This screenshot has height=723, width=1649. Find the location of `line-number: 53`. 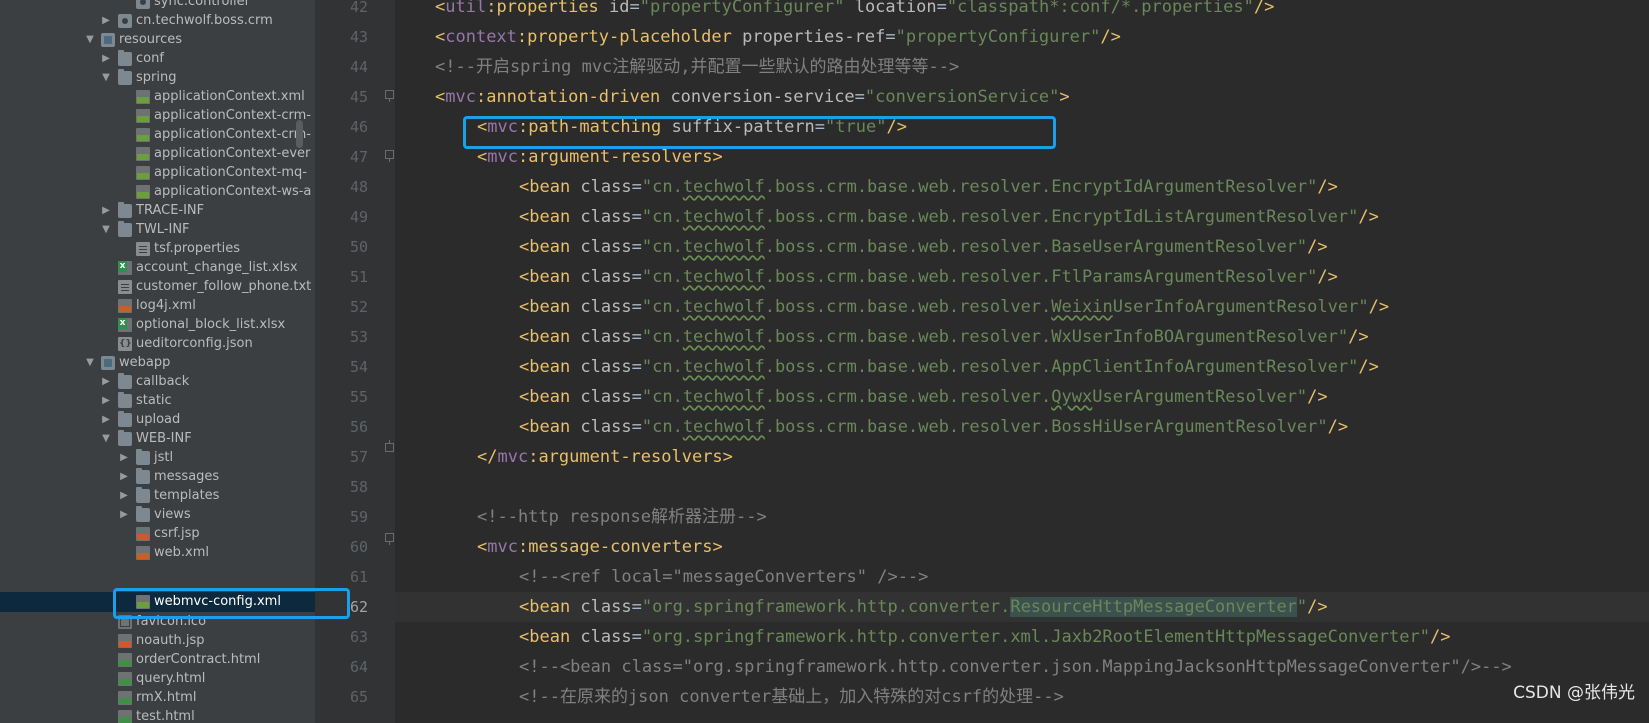

line-number: 53 is located at coordinates (358, 337).